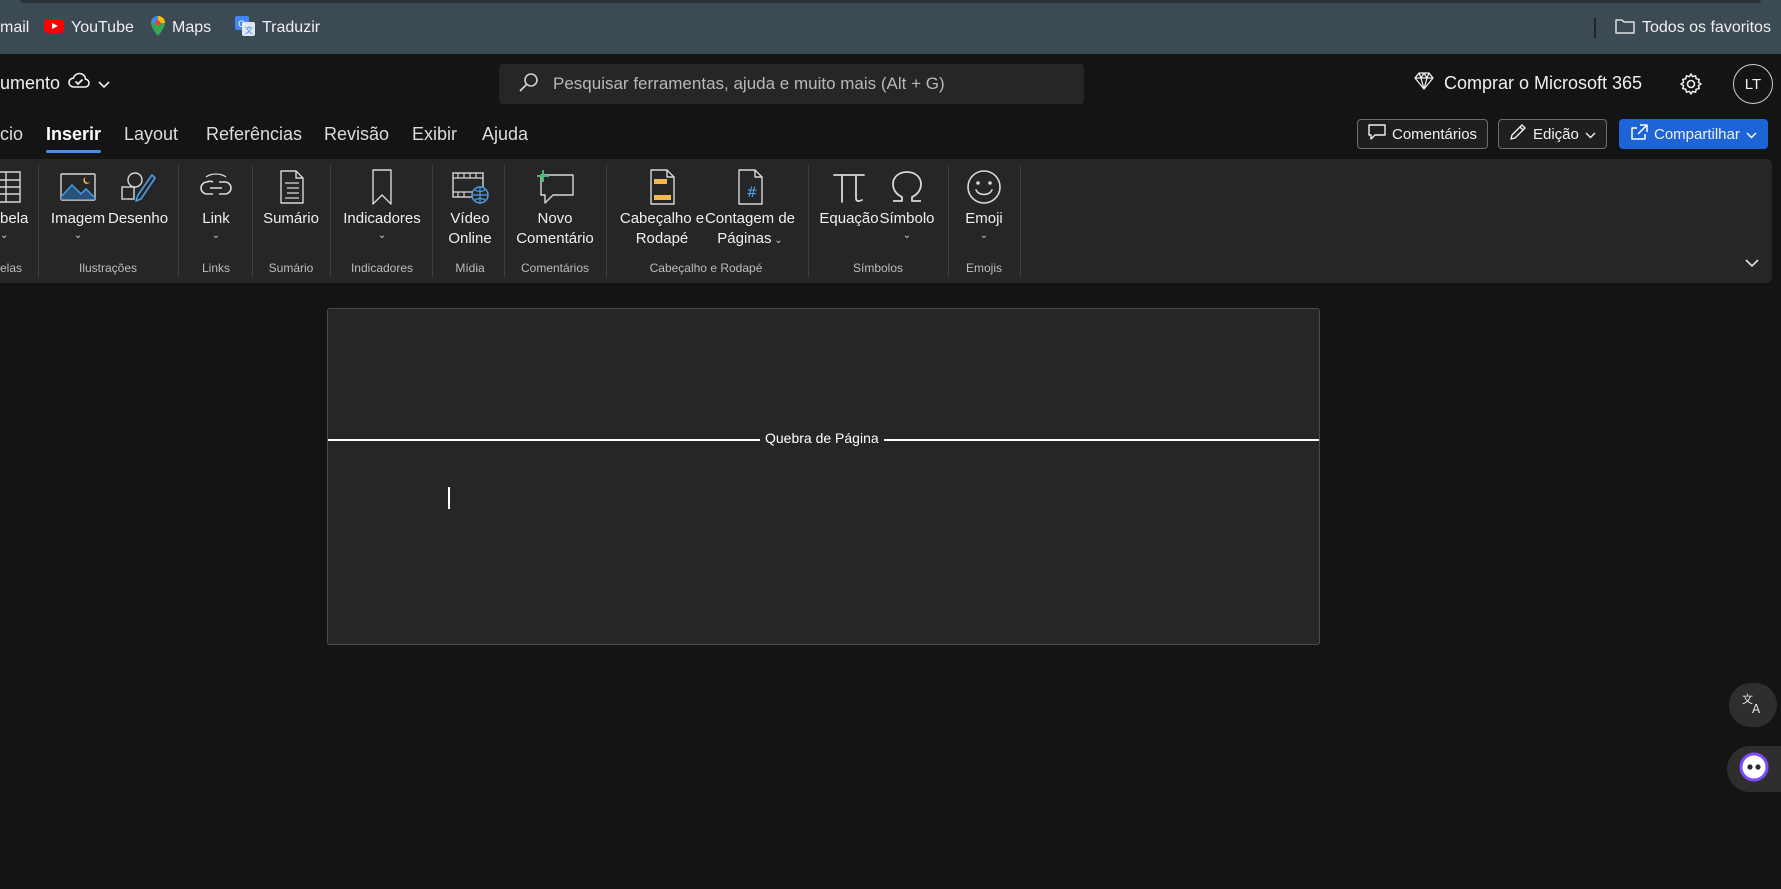 This screenshot has height=889, width=1781. Describe the element at coordinates (108, 268) in the screenshot. I see `group-label-illustrations: Ilustrações` at that location.